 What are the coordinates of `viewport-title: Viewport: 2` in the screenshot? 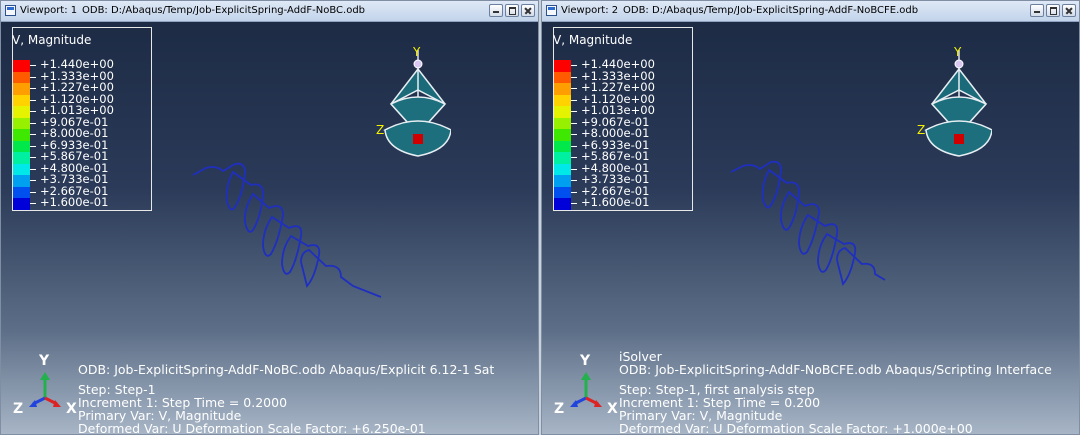 It's located at (590, 10).